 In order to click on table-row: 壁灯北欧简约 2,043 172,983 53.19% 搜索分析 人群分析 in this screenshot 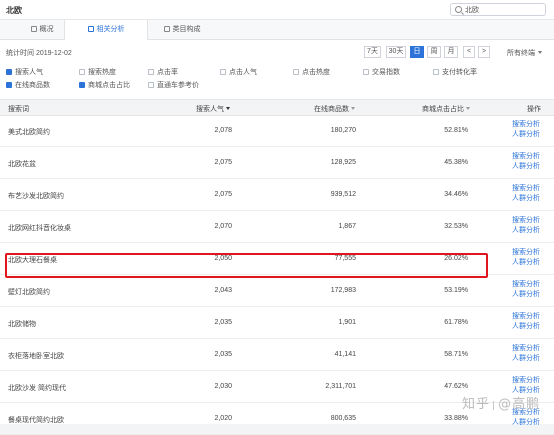, I will do `click(277, 291)`.